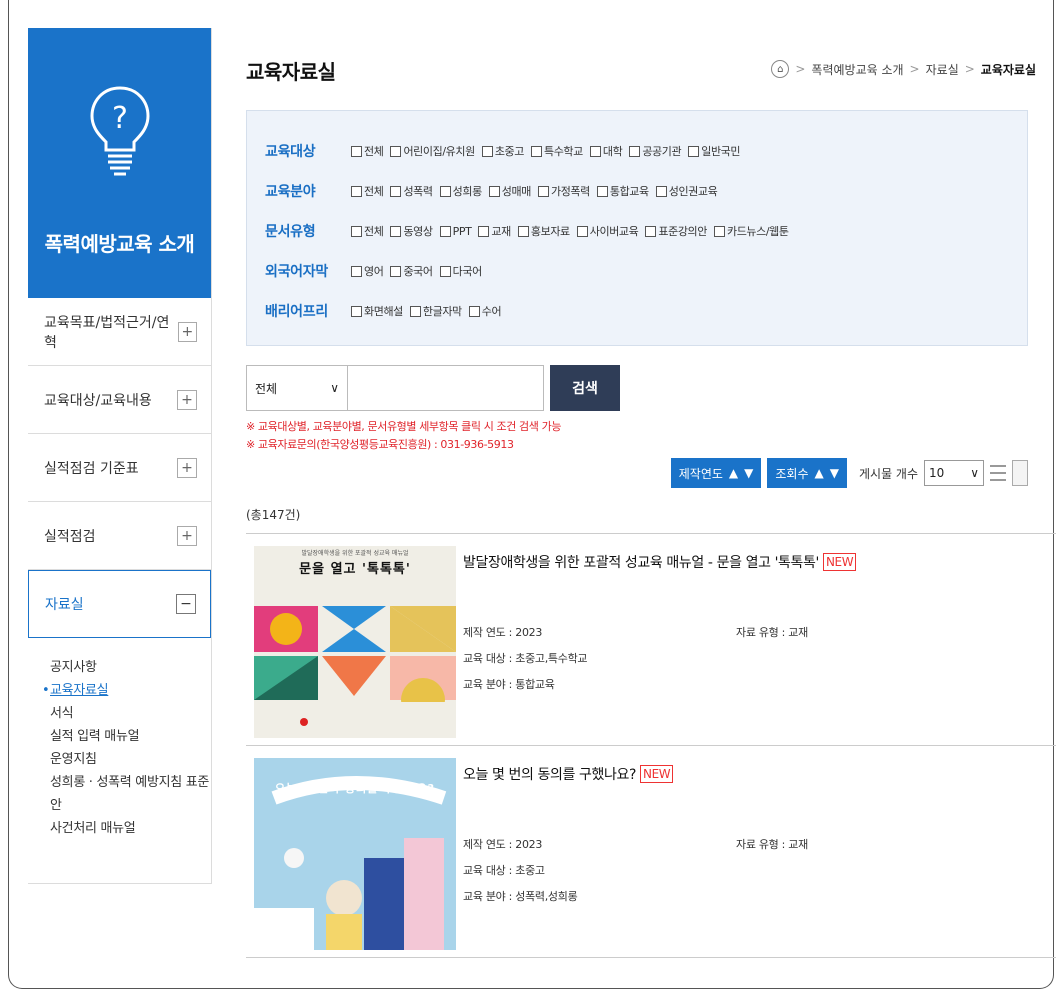 This screenshot has height=994, width=1059. I want to click on cover-thumbnail: 오늘 몇 번의 동의를 구했나요?, so click(355, 854).